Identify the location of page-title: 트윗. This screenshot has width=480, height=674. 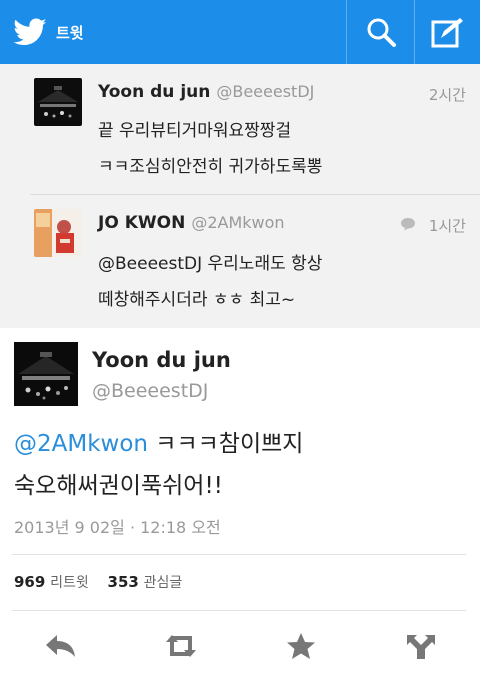
(70, 33).